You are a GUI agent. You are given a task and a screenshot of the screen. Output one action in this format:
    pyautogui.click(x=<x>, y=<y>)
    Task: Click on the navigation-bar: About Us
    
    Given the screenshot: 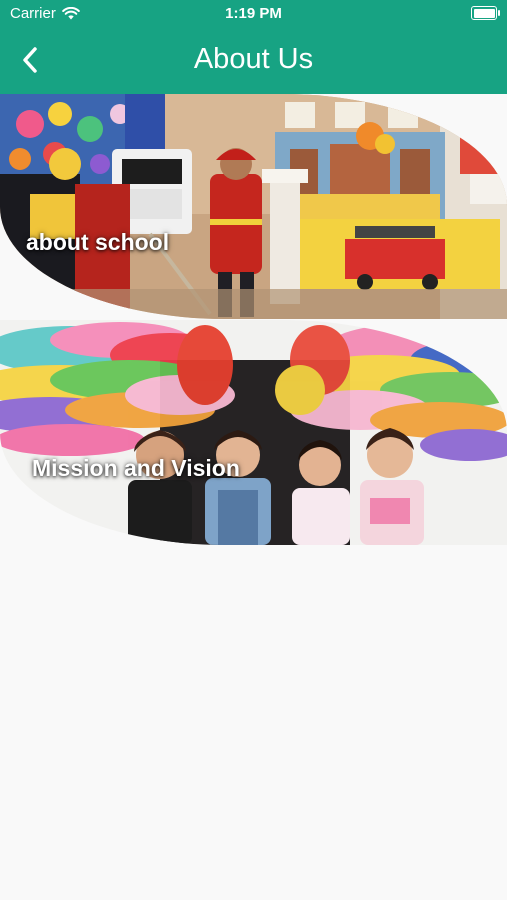 What is the action you would take?
    pyautogui.click(x=253, y=61)
    